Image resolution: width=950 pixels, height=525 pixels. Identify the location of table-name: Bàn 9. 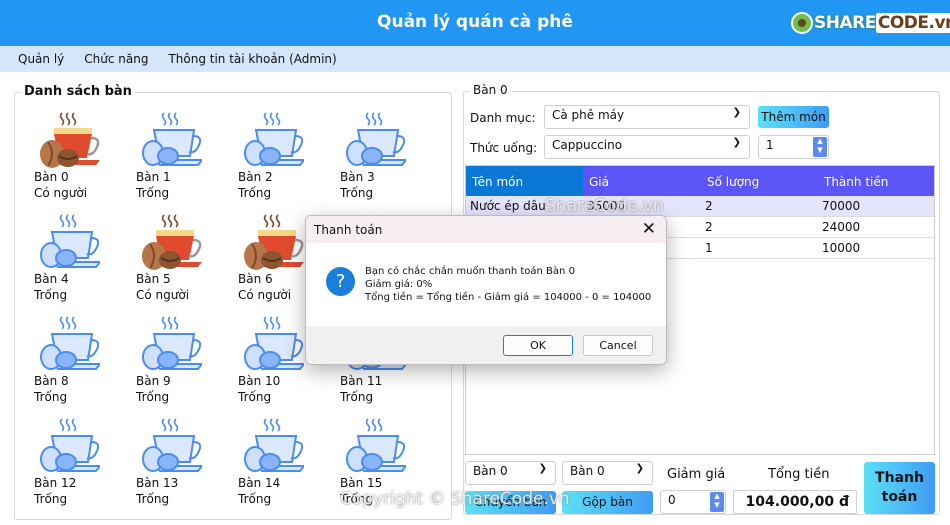
(153, 381).